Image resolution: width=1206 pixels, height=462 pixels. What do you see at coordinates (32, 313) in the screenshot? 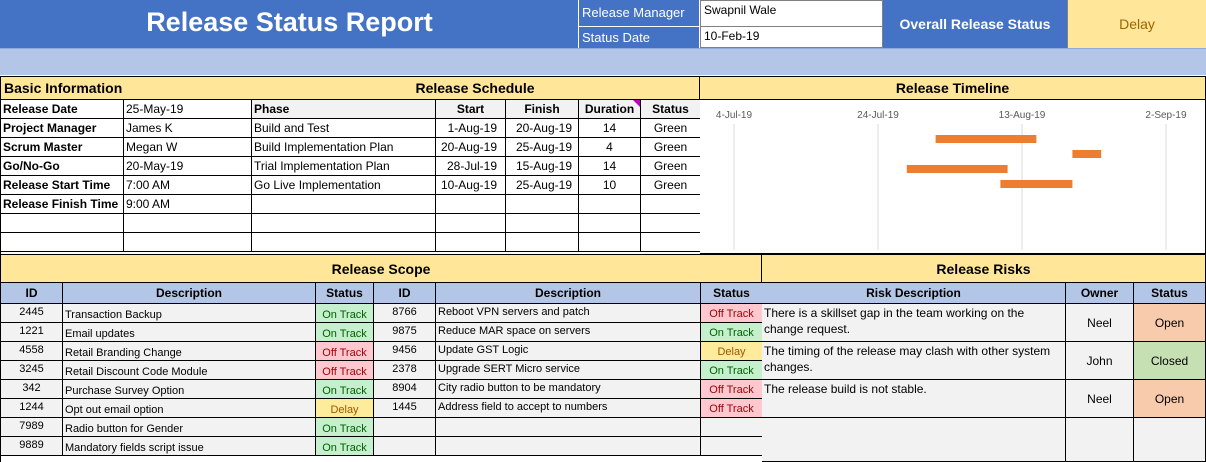
I see `scope-id: 2445` at bounding box center [32, 313].